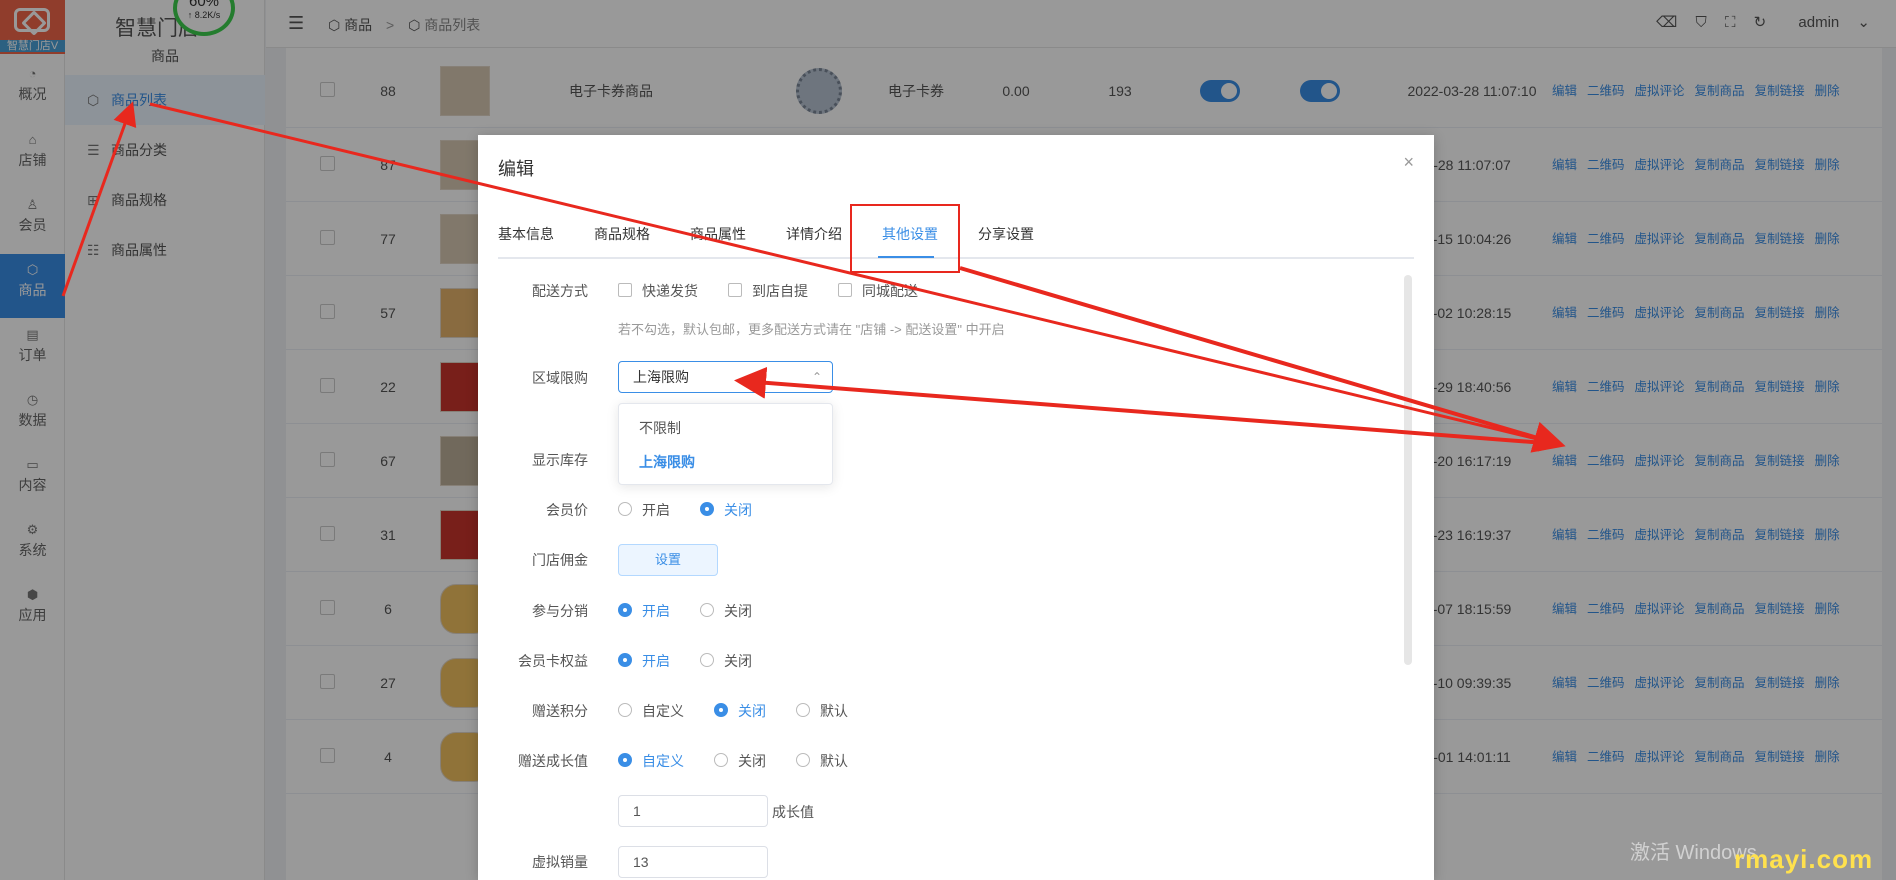 The height and width of the screenshot is (880, 1896). What do you see at coordinates (1804, 859) in the screenshot?
I see `site-watermark: rmayi.com` at bounding box center [1804, 859].